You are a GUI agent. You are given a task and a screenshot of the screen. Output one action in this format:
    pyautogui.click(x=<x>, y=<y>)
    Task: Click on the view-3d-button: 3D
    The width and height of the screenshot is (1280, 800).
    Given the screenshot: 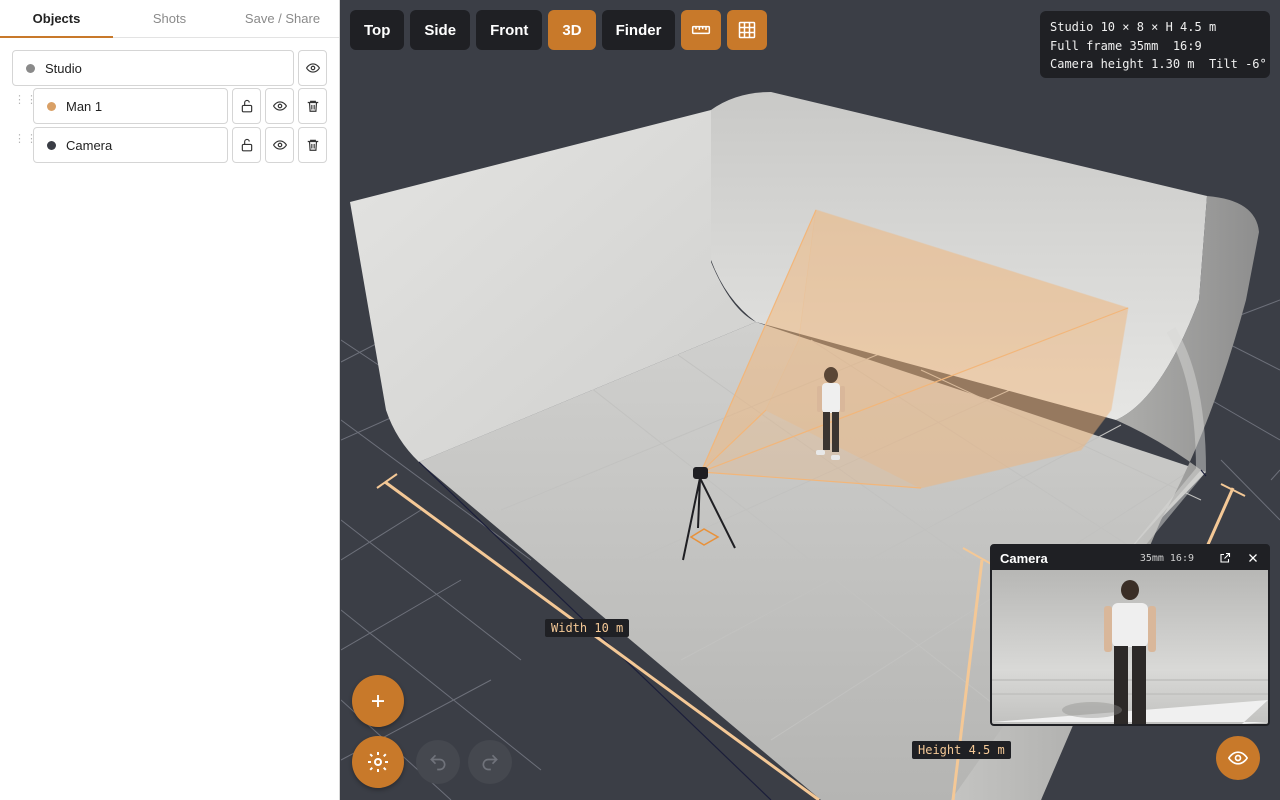 What is the action you would take?
    pyautogui.click(x=572, y=30)
    